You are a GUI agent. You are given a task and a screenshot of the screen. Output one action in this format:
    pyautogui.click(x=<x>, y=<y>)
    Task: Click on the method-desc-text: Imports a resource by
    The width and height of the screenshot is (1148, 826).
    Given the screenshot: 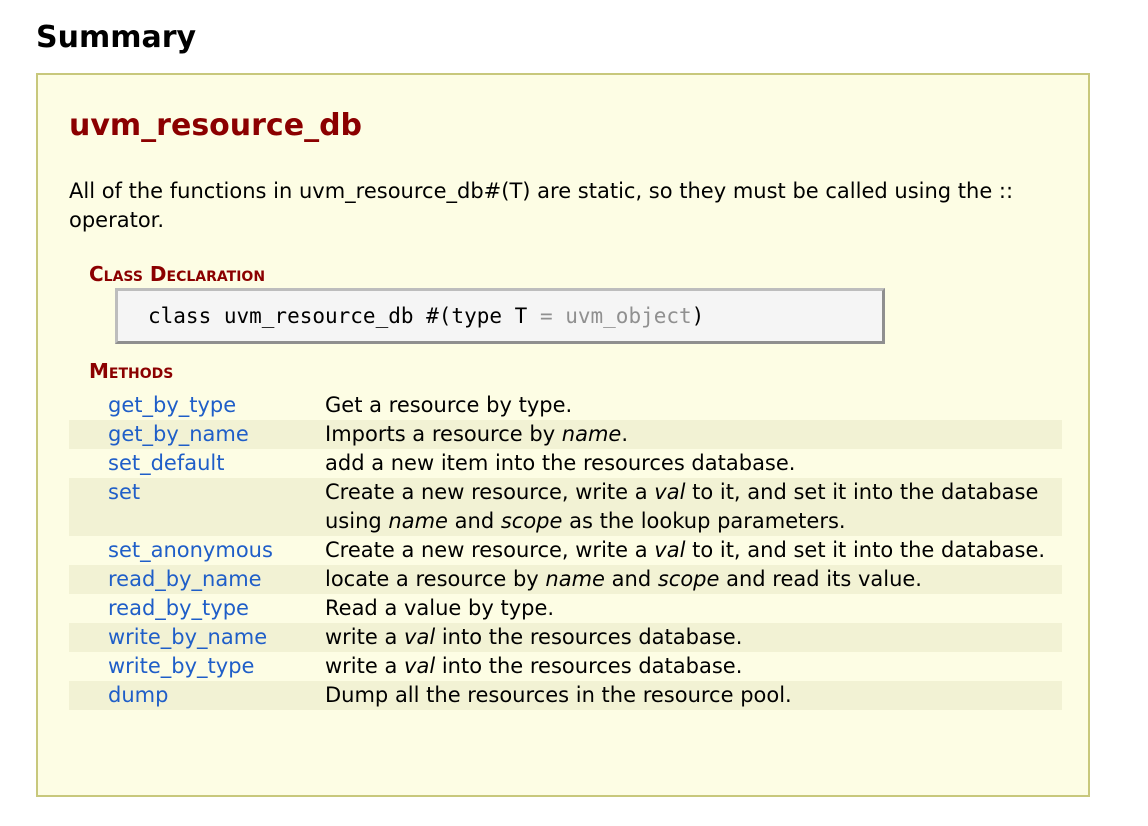 What is the action you would take?
    pyautogui.click(x=443, y=434)
    